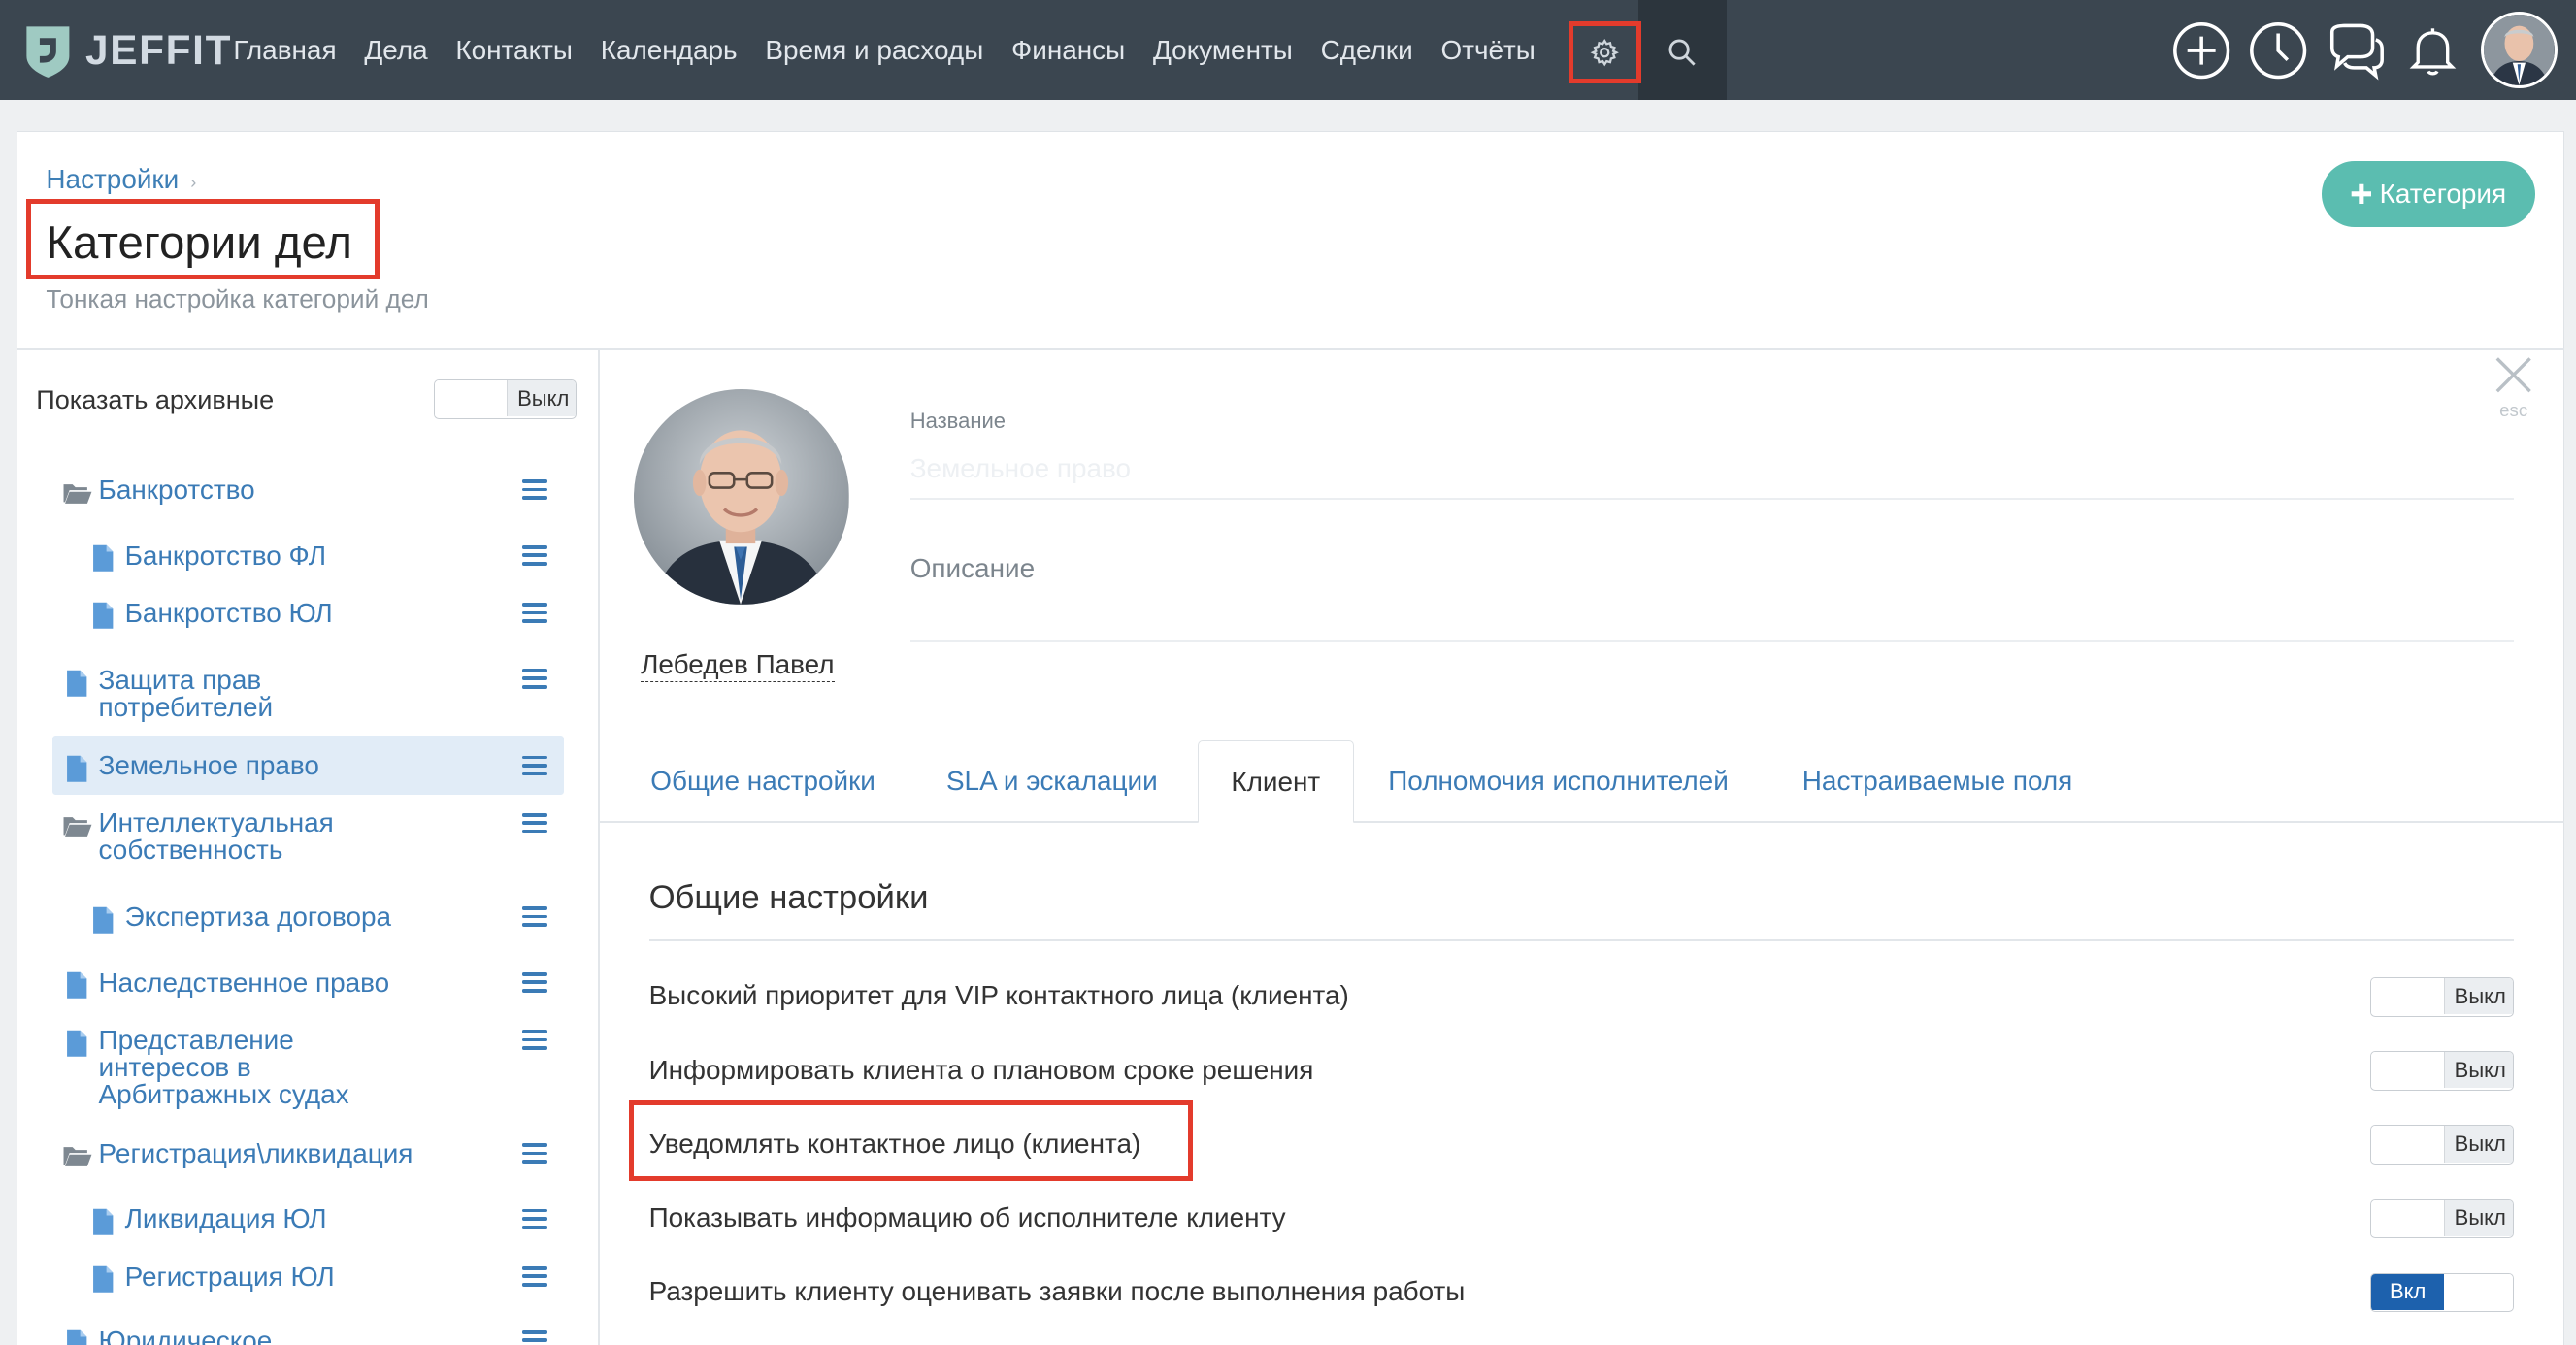 This screenshot has width=2576, height=1345. I want to click on category-item-legal: Юридическое, so click(167, 1335).